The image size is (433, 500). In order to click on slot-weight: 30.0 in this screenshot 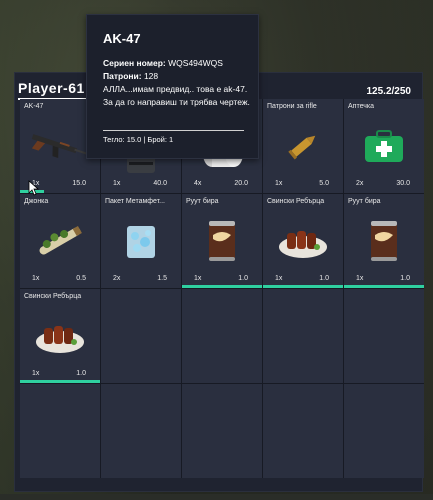, I will do `click(403, 183)`.